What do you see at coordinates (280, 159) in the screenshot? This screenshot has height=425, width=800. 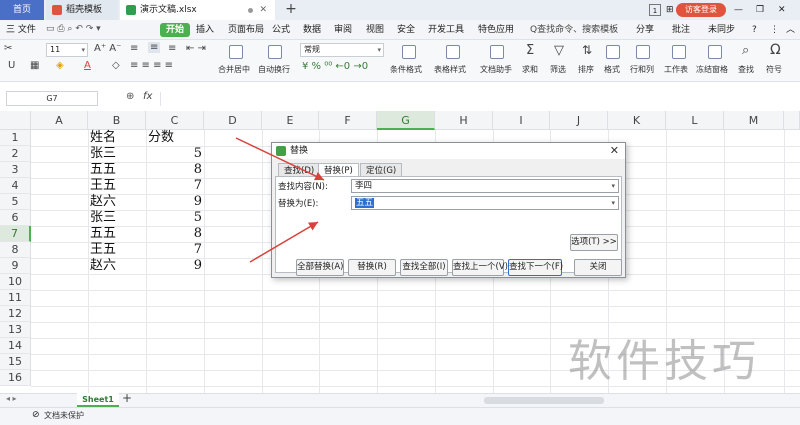 I see `arrow-to-find-input` at bounding box center [280, 159].